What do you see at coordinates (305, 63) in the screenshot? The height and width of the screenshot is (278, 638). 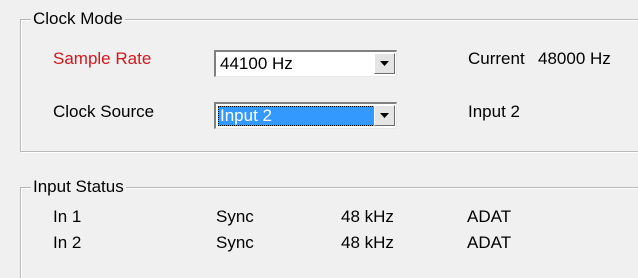 I see `sample-rate-dropdown: 44100 Hz` at bounding box center [305, 63].